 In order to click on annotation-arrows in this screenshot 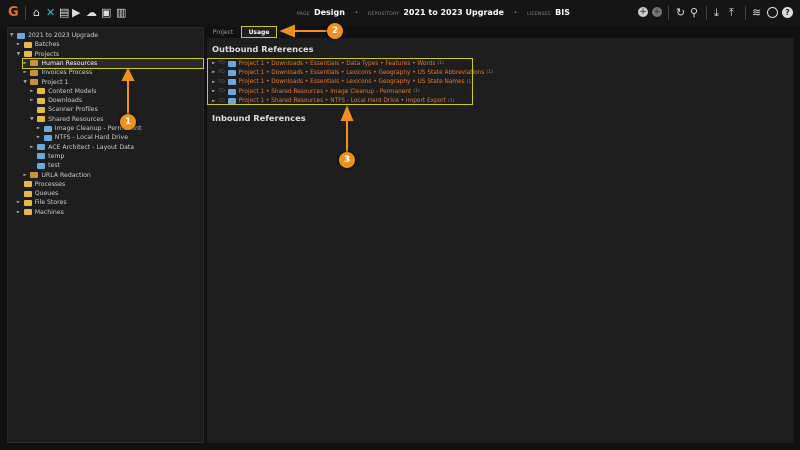, I will do `click(237, 88)`.